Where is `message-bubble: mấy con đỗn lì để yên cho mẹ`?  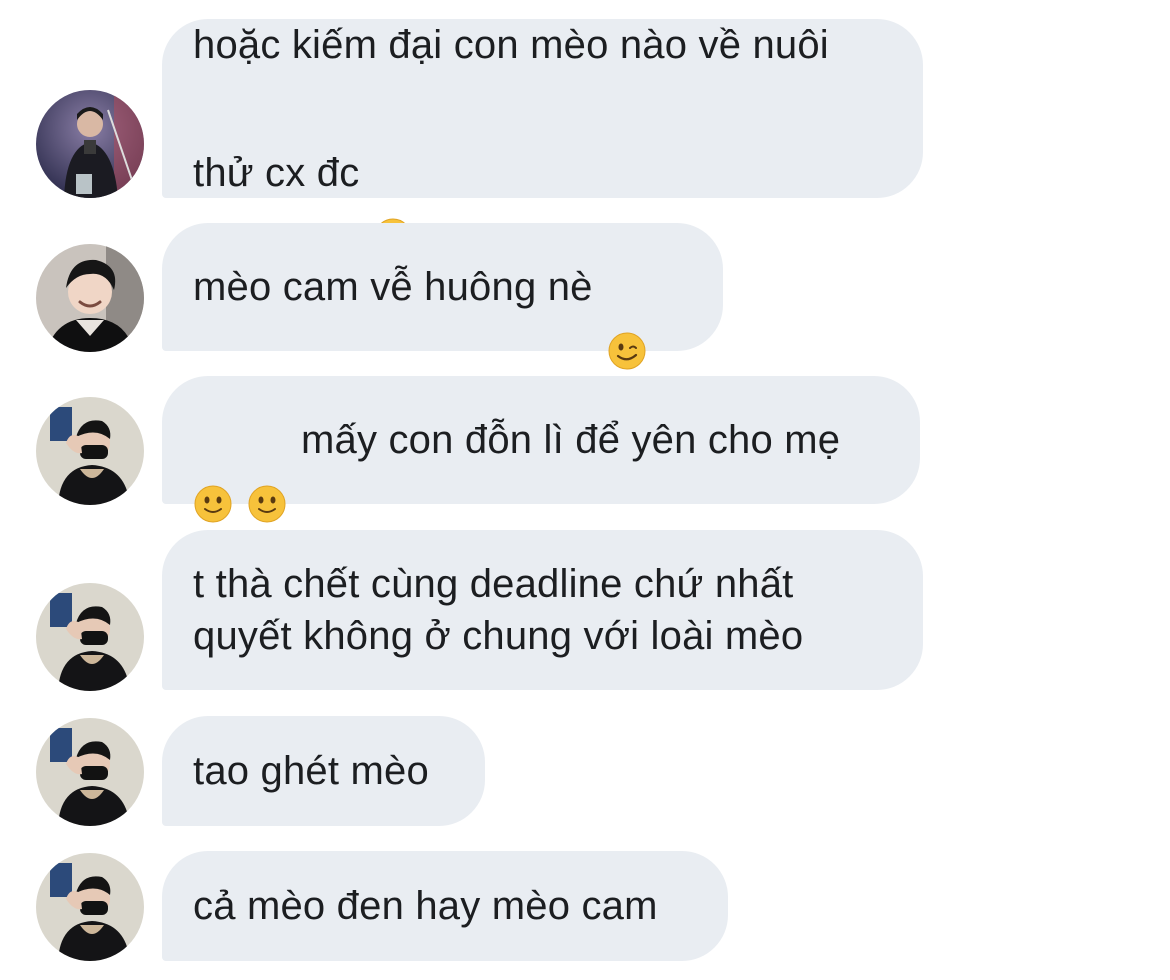
message-bubble: mấy con đỗn lì để yên cho mẹ is located at coordinates (541, 449).